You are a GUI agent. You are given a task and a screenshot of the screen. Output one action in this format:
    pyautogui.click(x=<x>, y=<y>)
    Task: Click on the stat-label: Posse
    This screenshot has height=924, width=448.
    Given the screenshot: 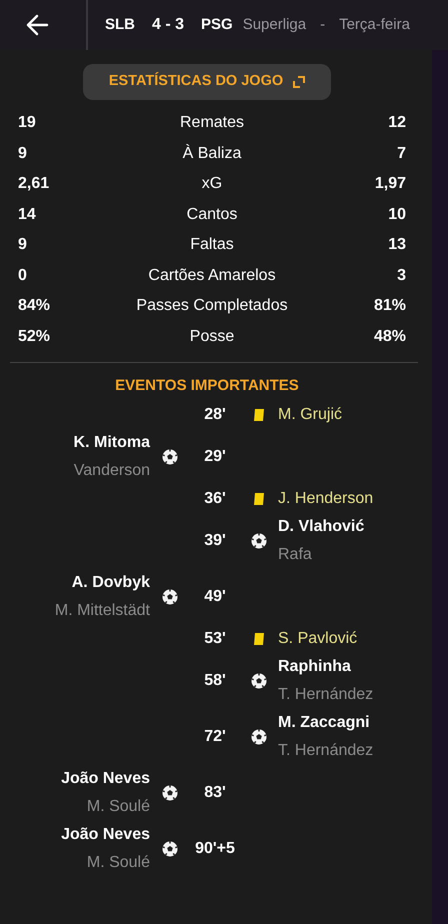 What is the action you would take?
    pyautogui.click(x=212, y=336)
    